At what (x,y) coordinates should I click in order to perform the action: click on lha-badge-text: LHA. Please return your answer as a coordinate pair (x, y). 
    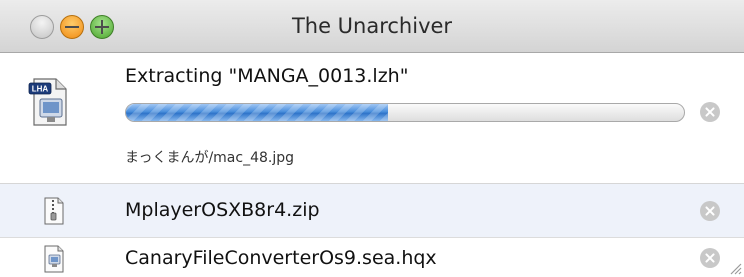
    Looking at the image, I should click on (40, 89).